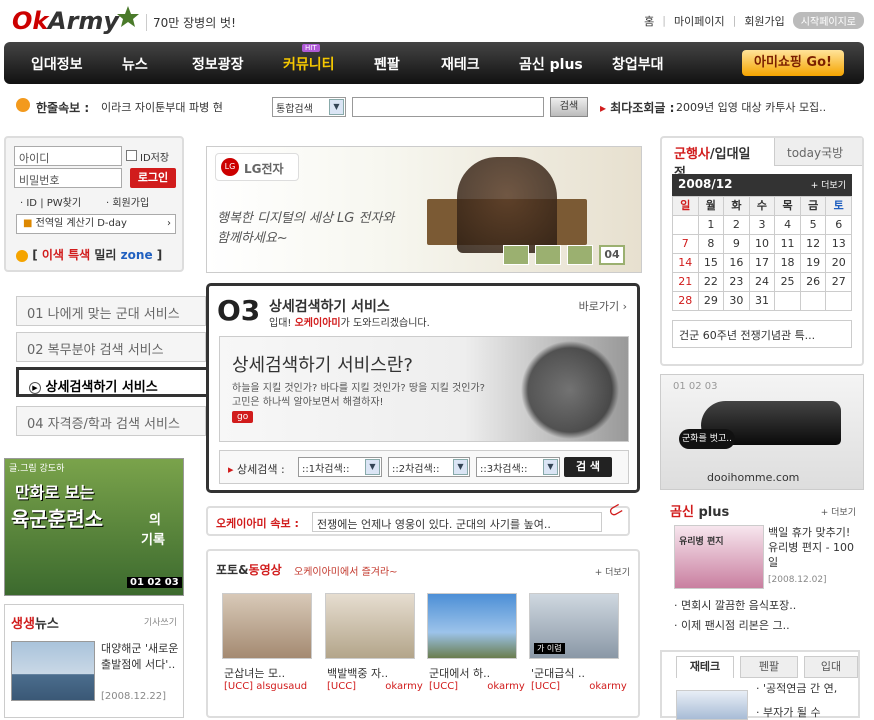 The height and width of the screenshot is (720, 874). I want to click on calendar-day: 17, so click(762, 263).